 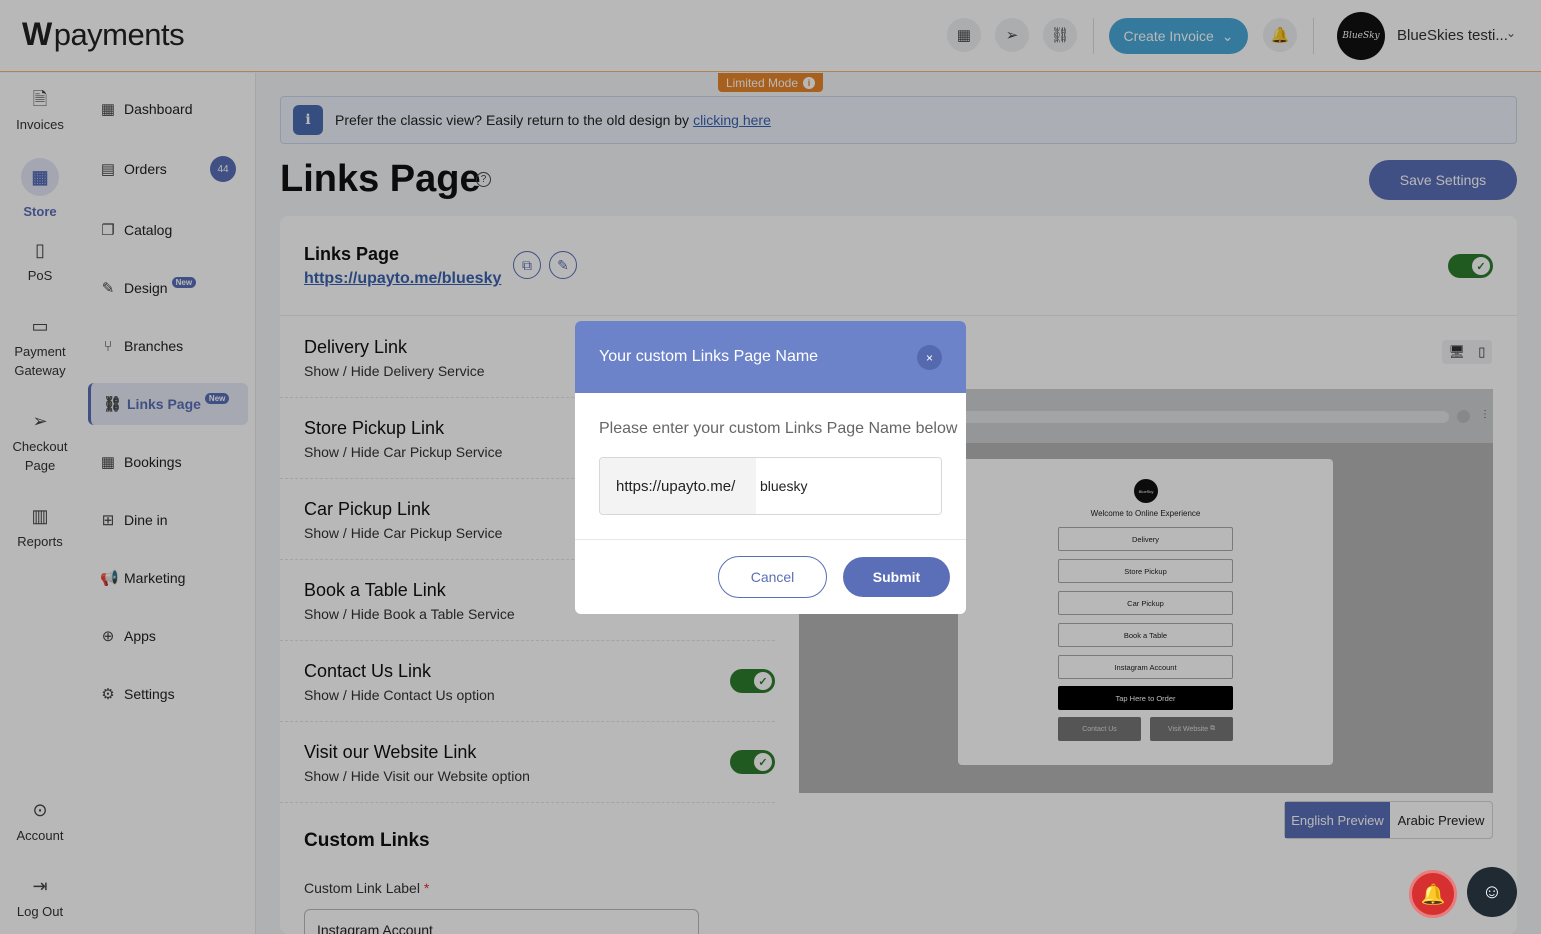 What do you see at coordinates (770, 539) in the screenshot?
I see `modal-divider` at bounding box center [770, 539].